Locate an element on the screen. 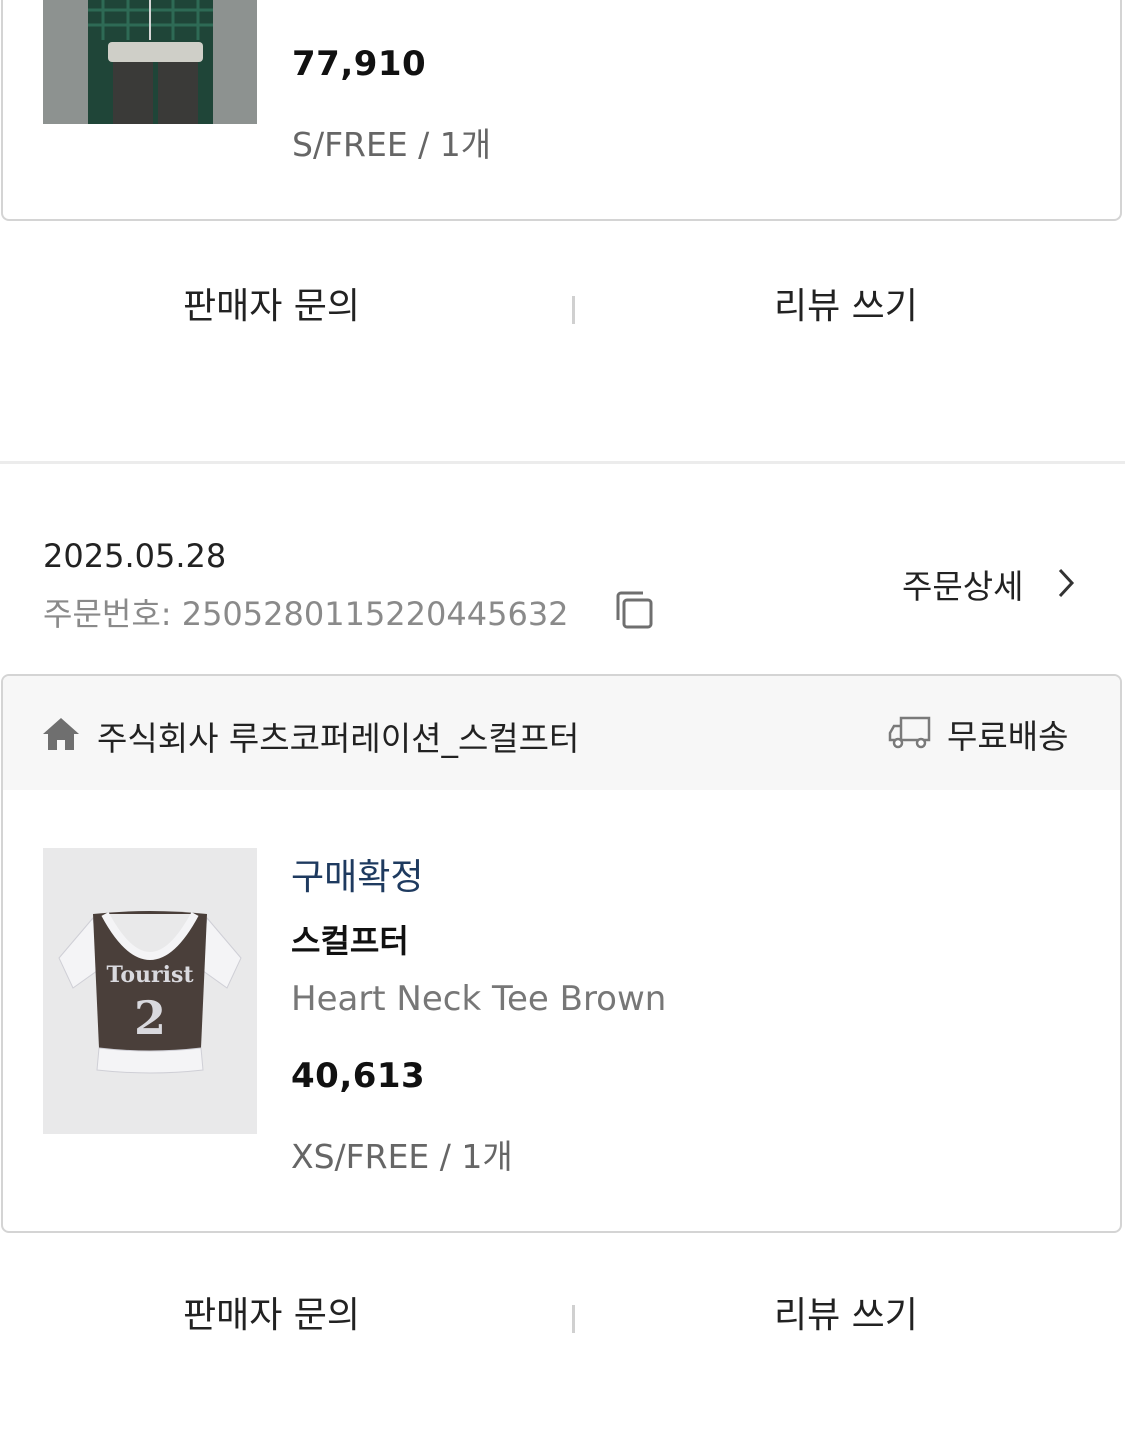 This screenshot has width=1125, height=1449. product-photo-top is located at coordinates (150, 62).